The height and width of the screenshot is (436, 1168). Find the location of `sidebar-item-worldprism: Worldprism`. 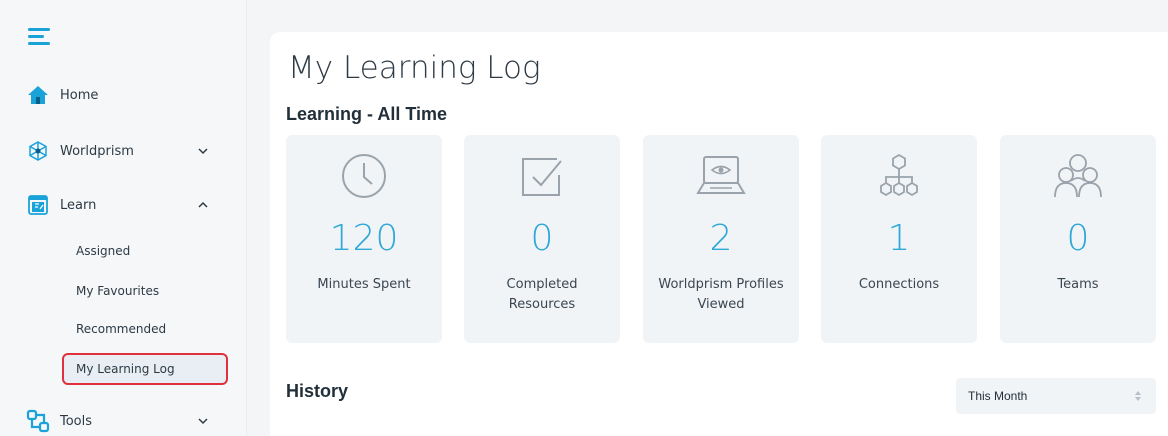

sidebar-item-worldprism: Worldprism is located at coordinates (126, 151).